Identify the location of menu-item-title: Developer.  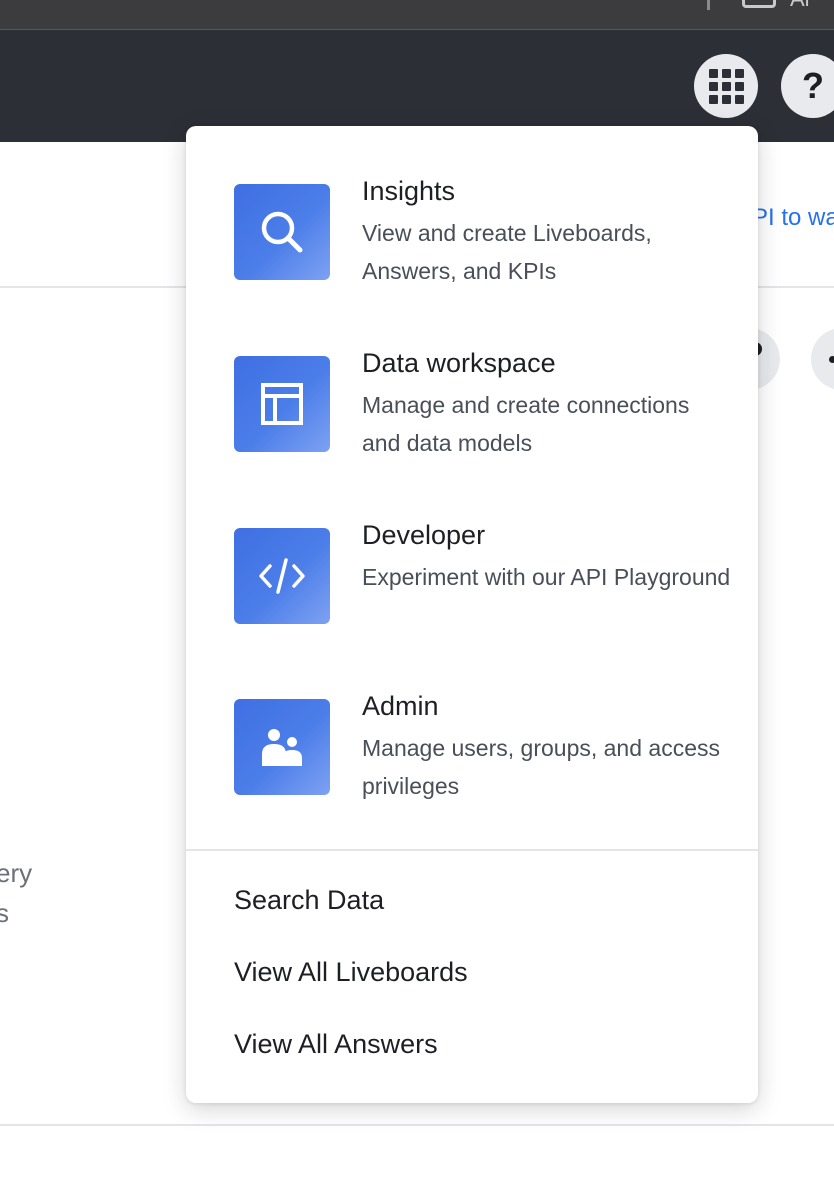
(424, 535).